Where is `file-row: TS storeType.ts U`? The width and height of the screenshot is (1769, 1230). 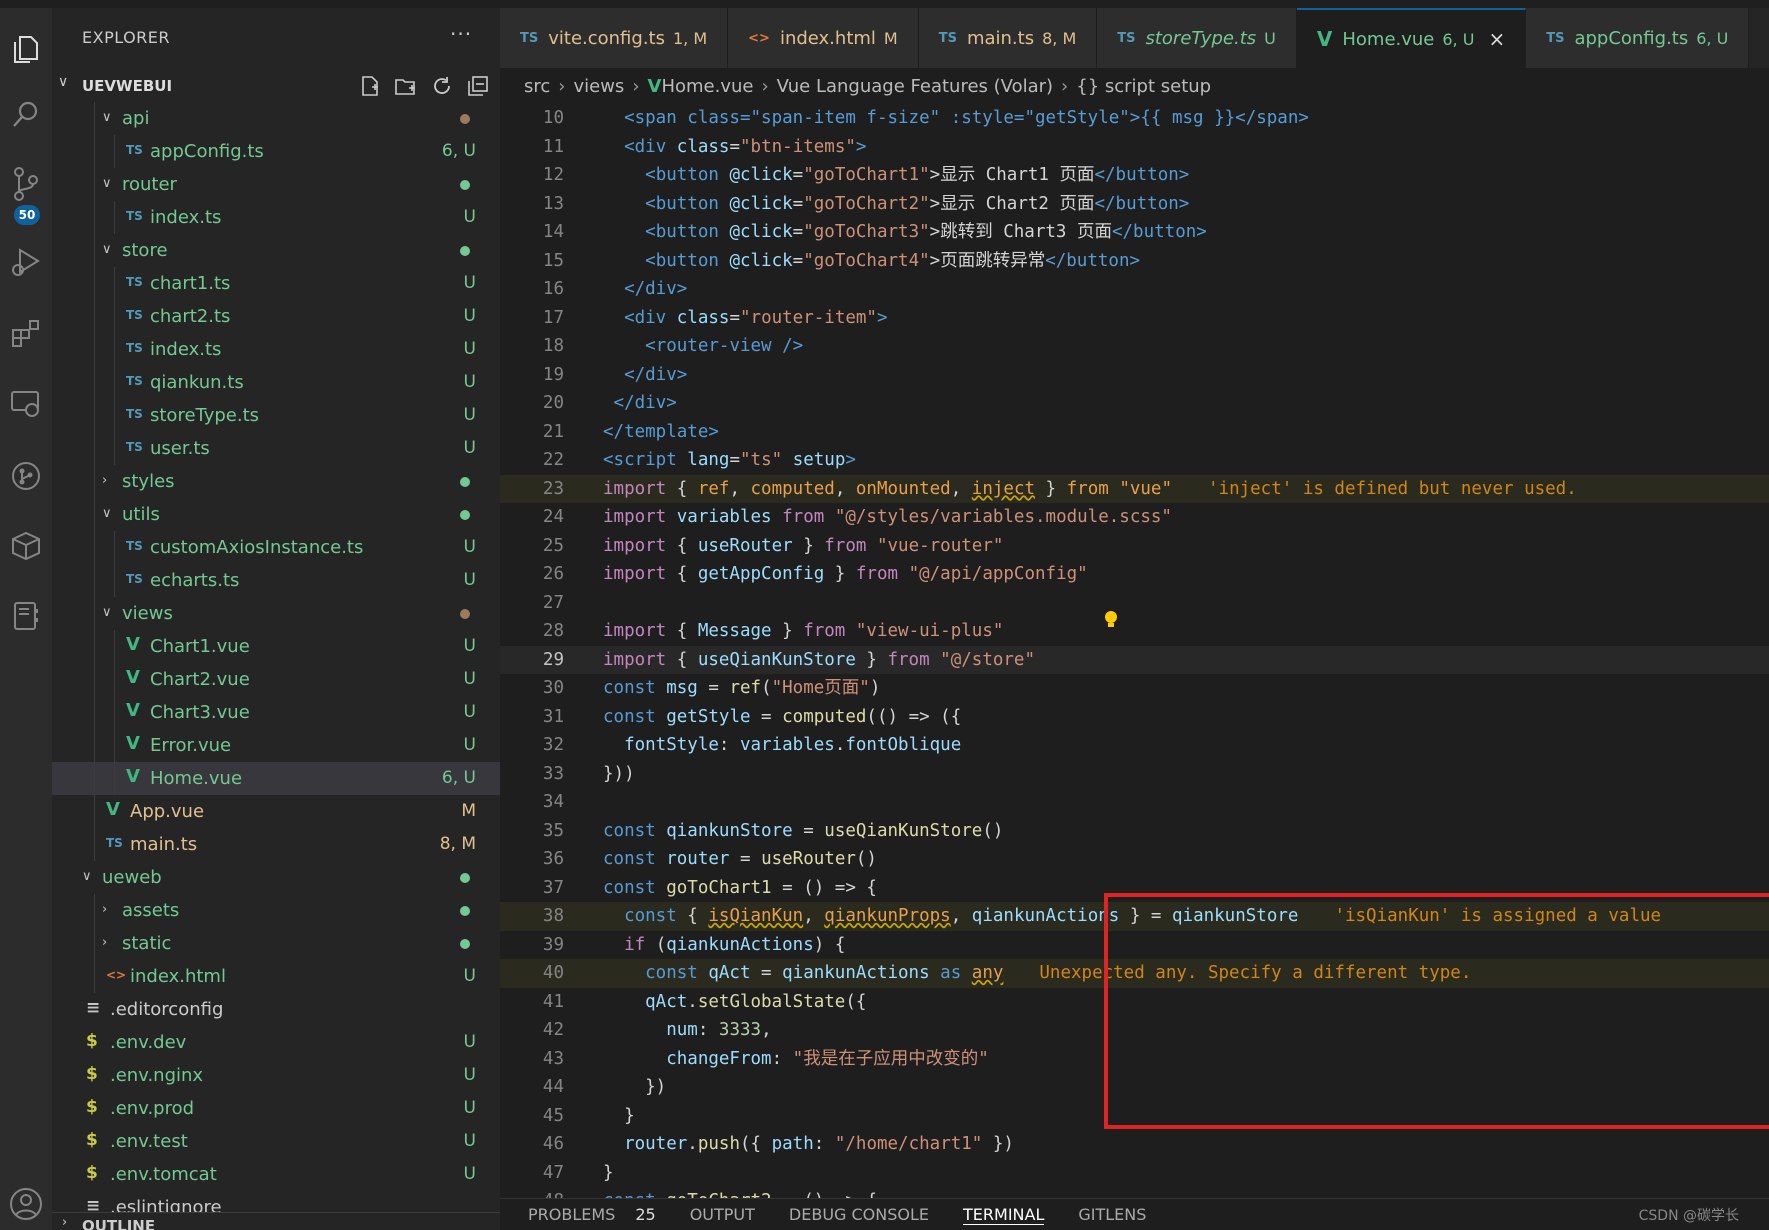 file-row: TS storeType.ts U is located at coordinates (276, 415).